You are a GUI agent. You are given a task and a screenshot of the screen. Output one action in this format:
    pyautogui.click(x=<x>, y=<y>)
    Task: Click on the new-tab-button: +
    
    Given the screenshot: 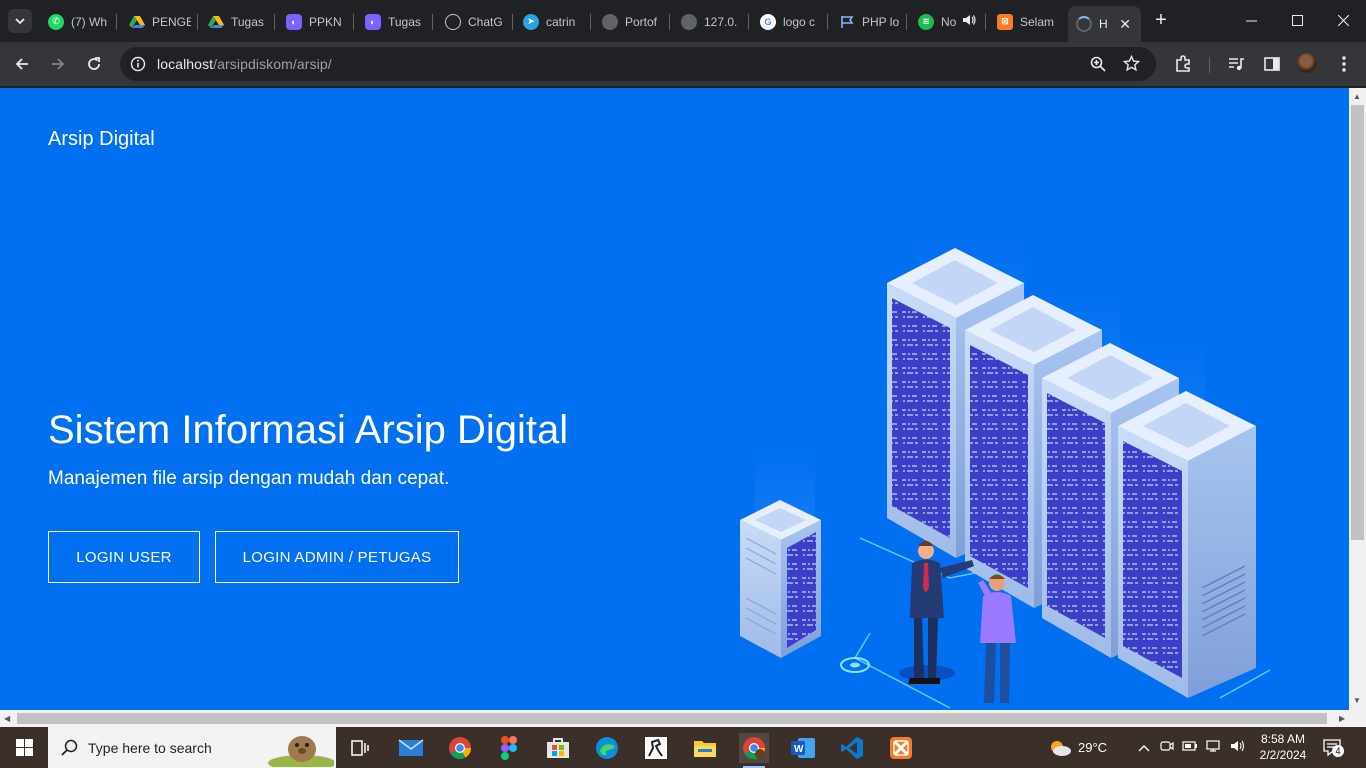 What is the action you would take?
    pyautogui.click(x=1161, y=20)
    